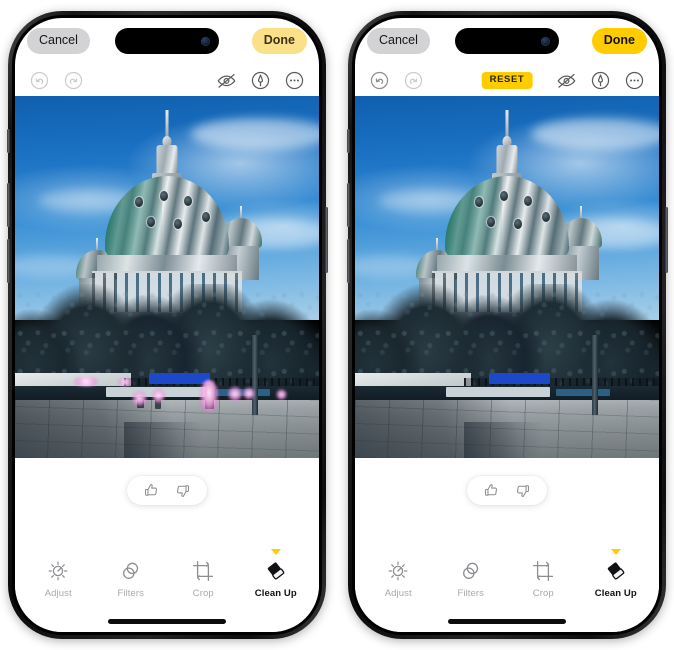 The width and height of the screenshot is (674, 650). What do you see at coordinates (167, 573) in the screenshot?
I see `editor-toolbar-before: Adjust Filters Crop Clean Up` at bounding box center [167, 573].